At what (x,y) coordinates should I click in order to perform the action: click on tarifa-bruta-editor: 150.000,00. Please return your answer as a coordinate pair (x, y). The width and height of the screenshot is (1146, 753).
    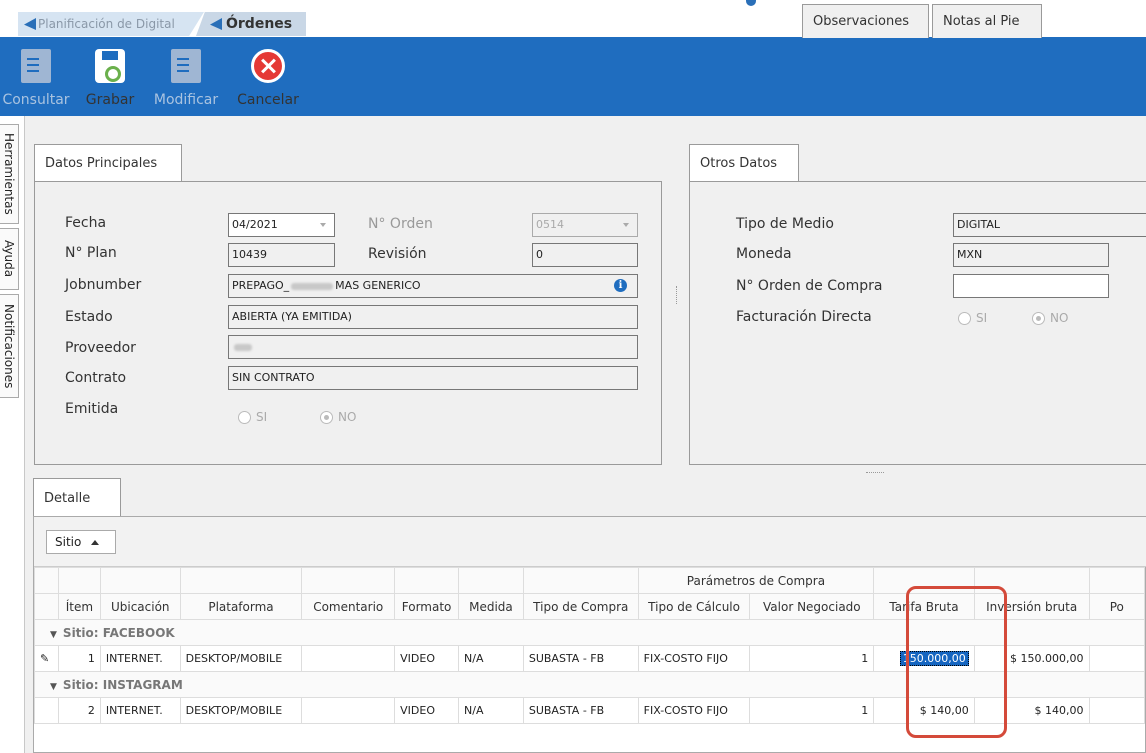
    Looking at the image, I should click on (934, 658).